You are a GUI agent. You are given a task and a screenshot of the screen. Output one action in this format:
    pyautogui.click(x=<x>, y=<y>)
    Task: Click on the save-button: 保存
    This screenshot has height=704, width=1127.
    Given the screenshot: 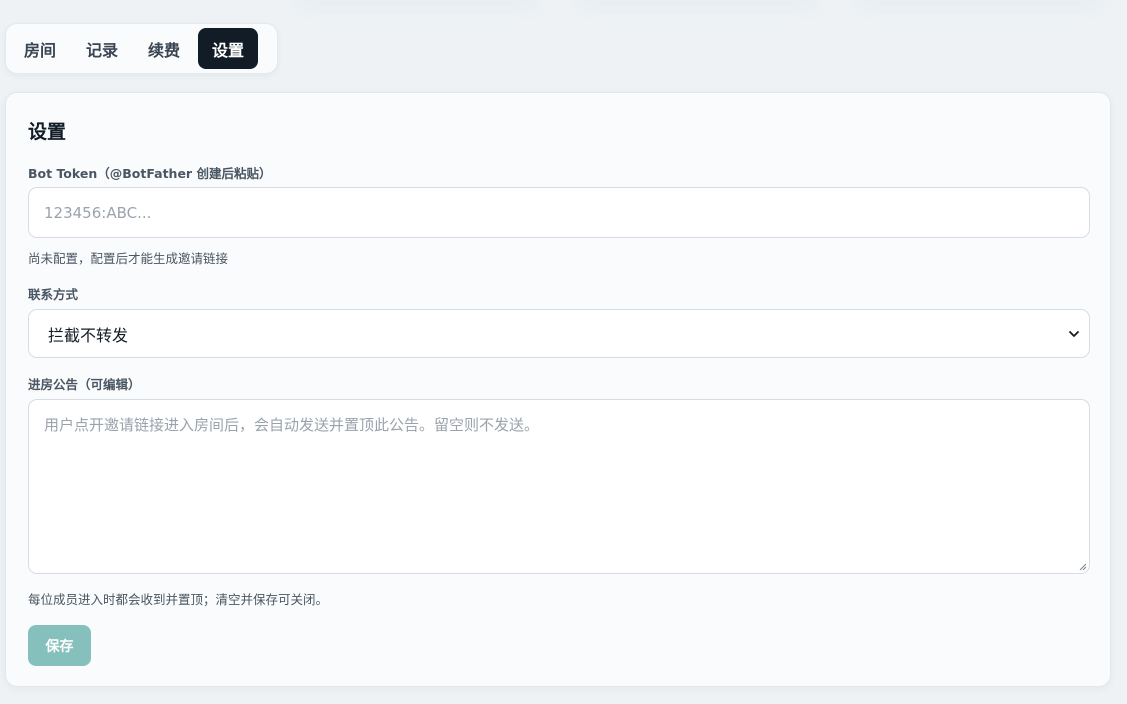 What is the action you would take?
    pyautogui.click(x=59, y=645)
    